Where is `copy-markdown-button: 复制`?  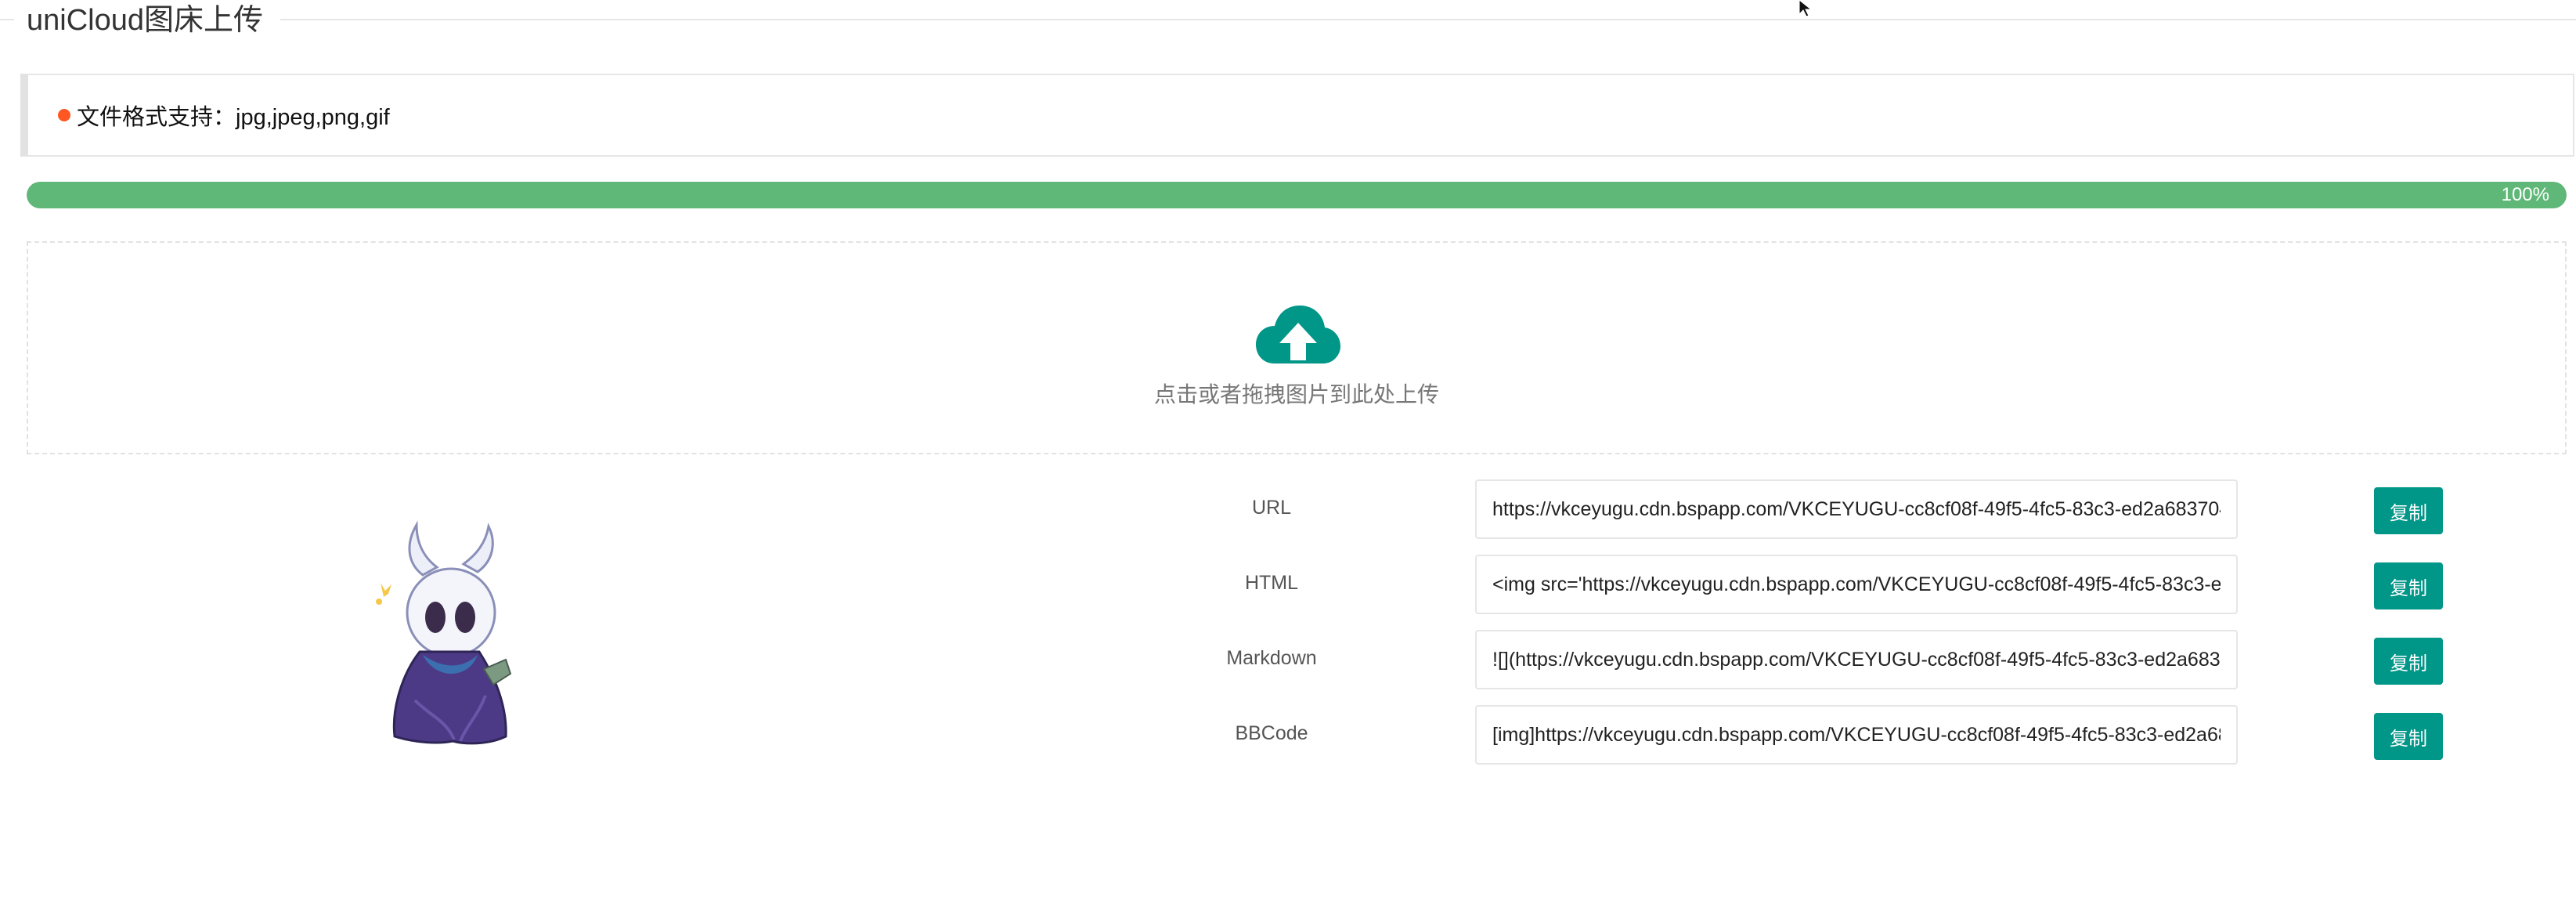 copy-markdown-button: 复制 is located at coordinates (2408, 662).